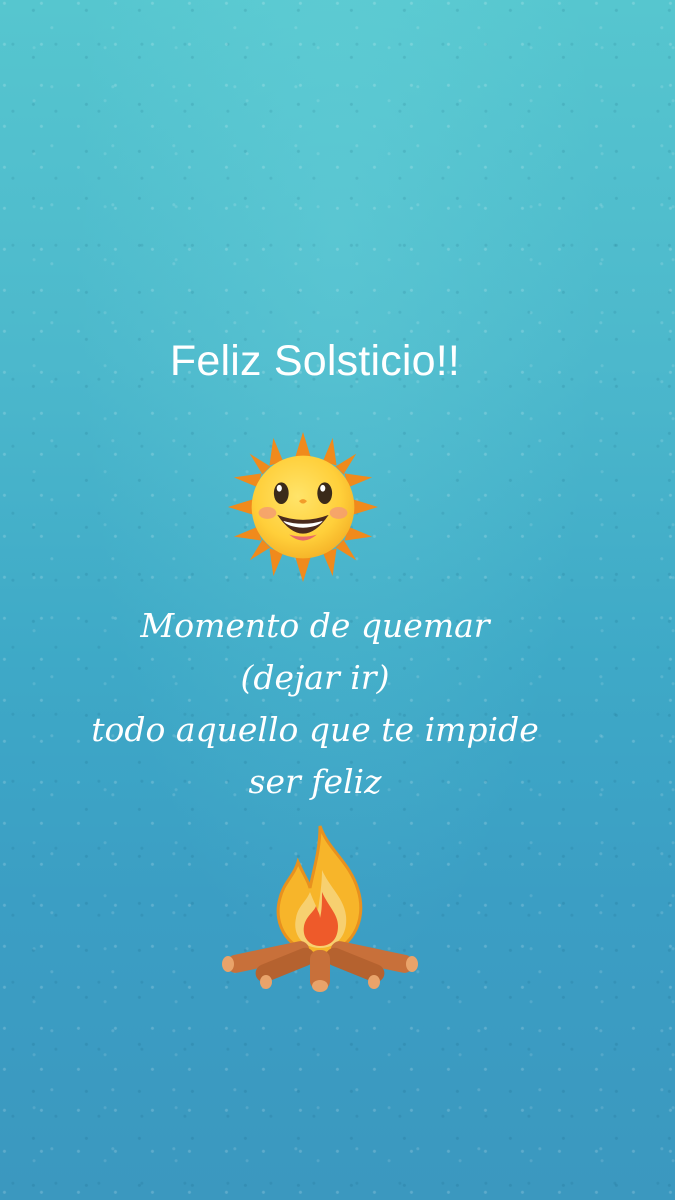  I want to click on message-line-3: todo aquello que te impide, so click(315, 729).